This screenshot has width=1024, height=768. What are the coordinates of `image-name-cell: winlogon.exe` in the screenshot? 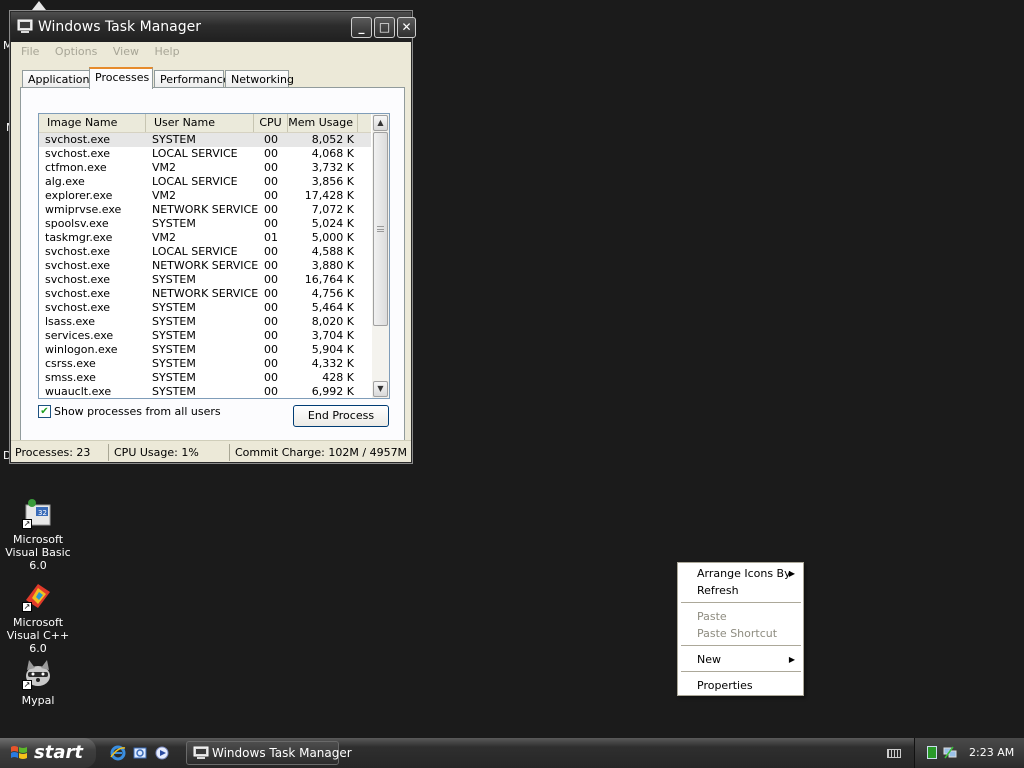 It's located at (81, 349).